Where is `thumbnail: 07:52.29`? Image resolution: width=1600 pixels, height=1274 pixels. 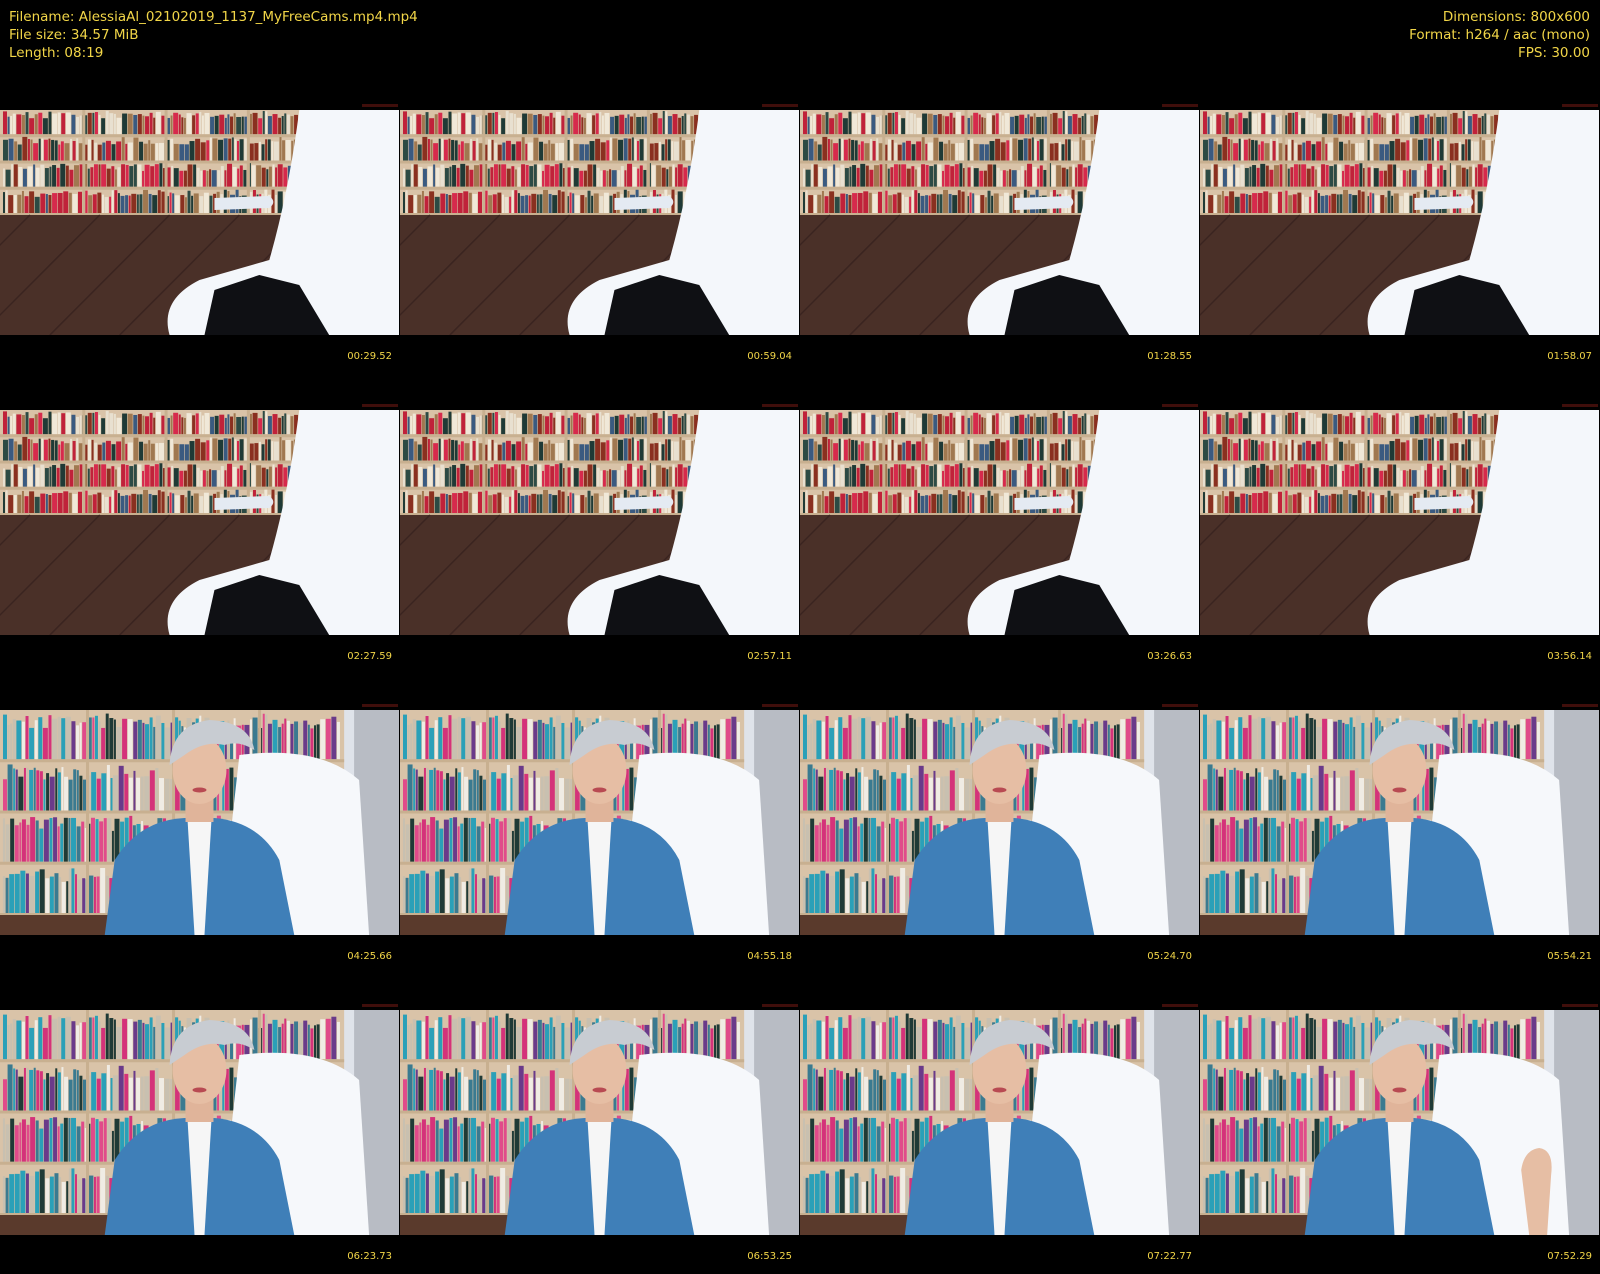
thumbnail: 07:52.29 is located at coordinates (1400, 1120).